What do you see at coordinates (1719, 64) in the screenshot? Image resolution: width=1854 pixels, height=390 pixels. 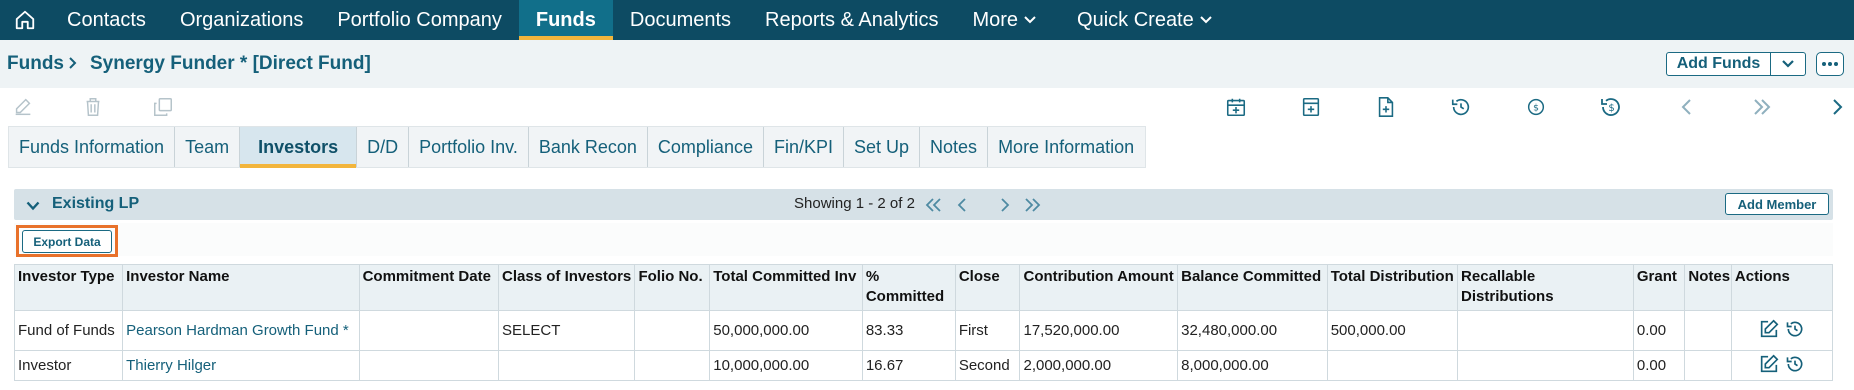 I see `add-funds-button: Add Funds` at bounding box center [1719, 64].